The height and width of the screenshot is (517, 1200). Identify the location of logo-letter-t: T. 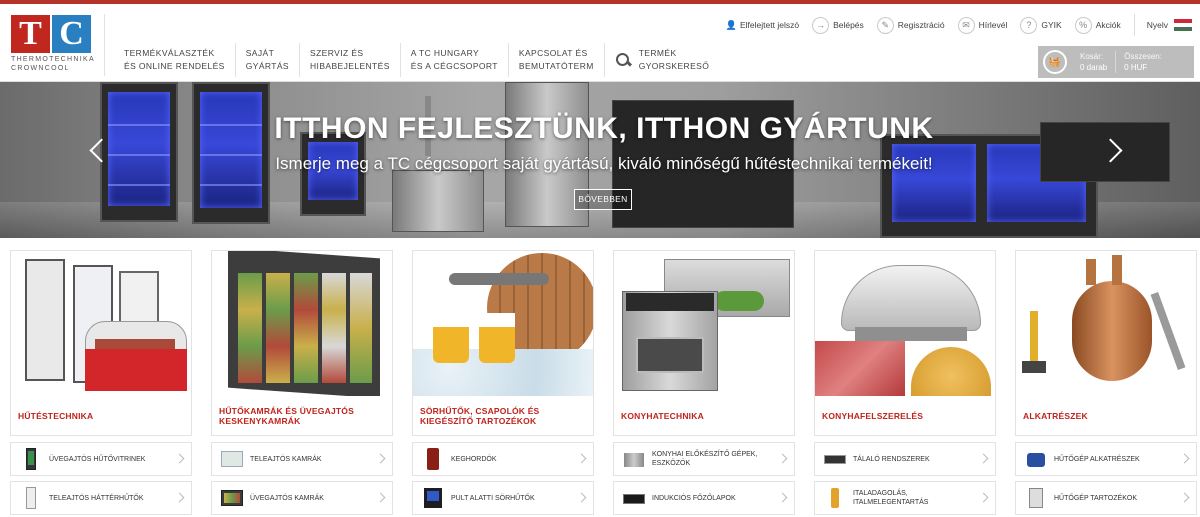
(30, 34).